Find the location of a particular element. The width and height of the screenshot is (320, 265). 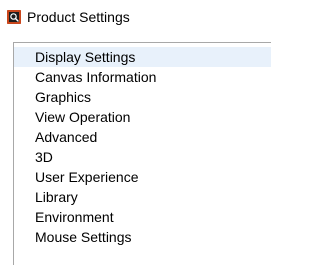

category-item-mouse-settings: Mouse Settings is located at coordinates (142, 237).